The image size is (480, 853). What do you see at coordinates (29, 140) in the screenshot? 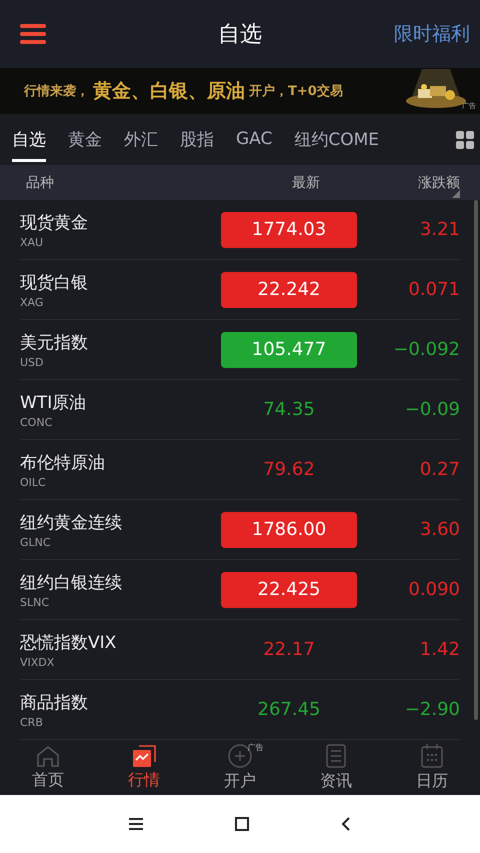
I see `category-tab: 自选` at bounding box center [29, 140].